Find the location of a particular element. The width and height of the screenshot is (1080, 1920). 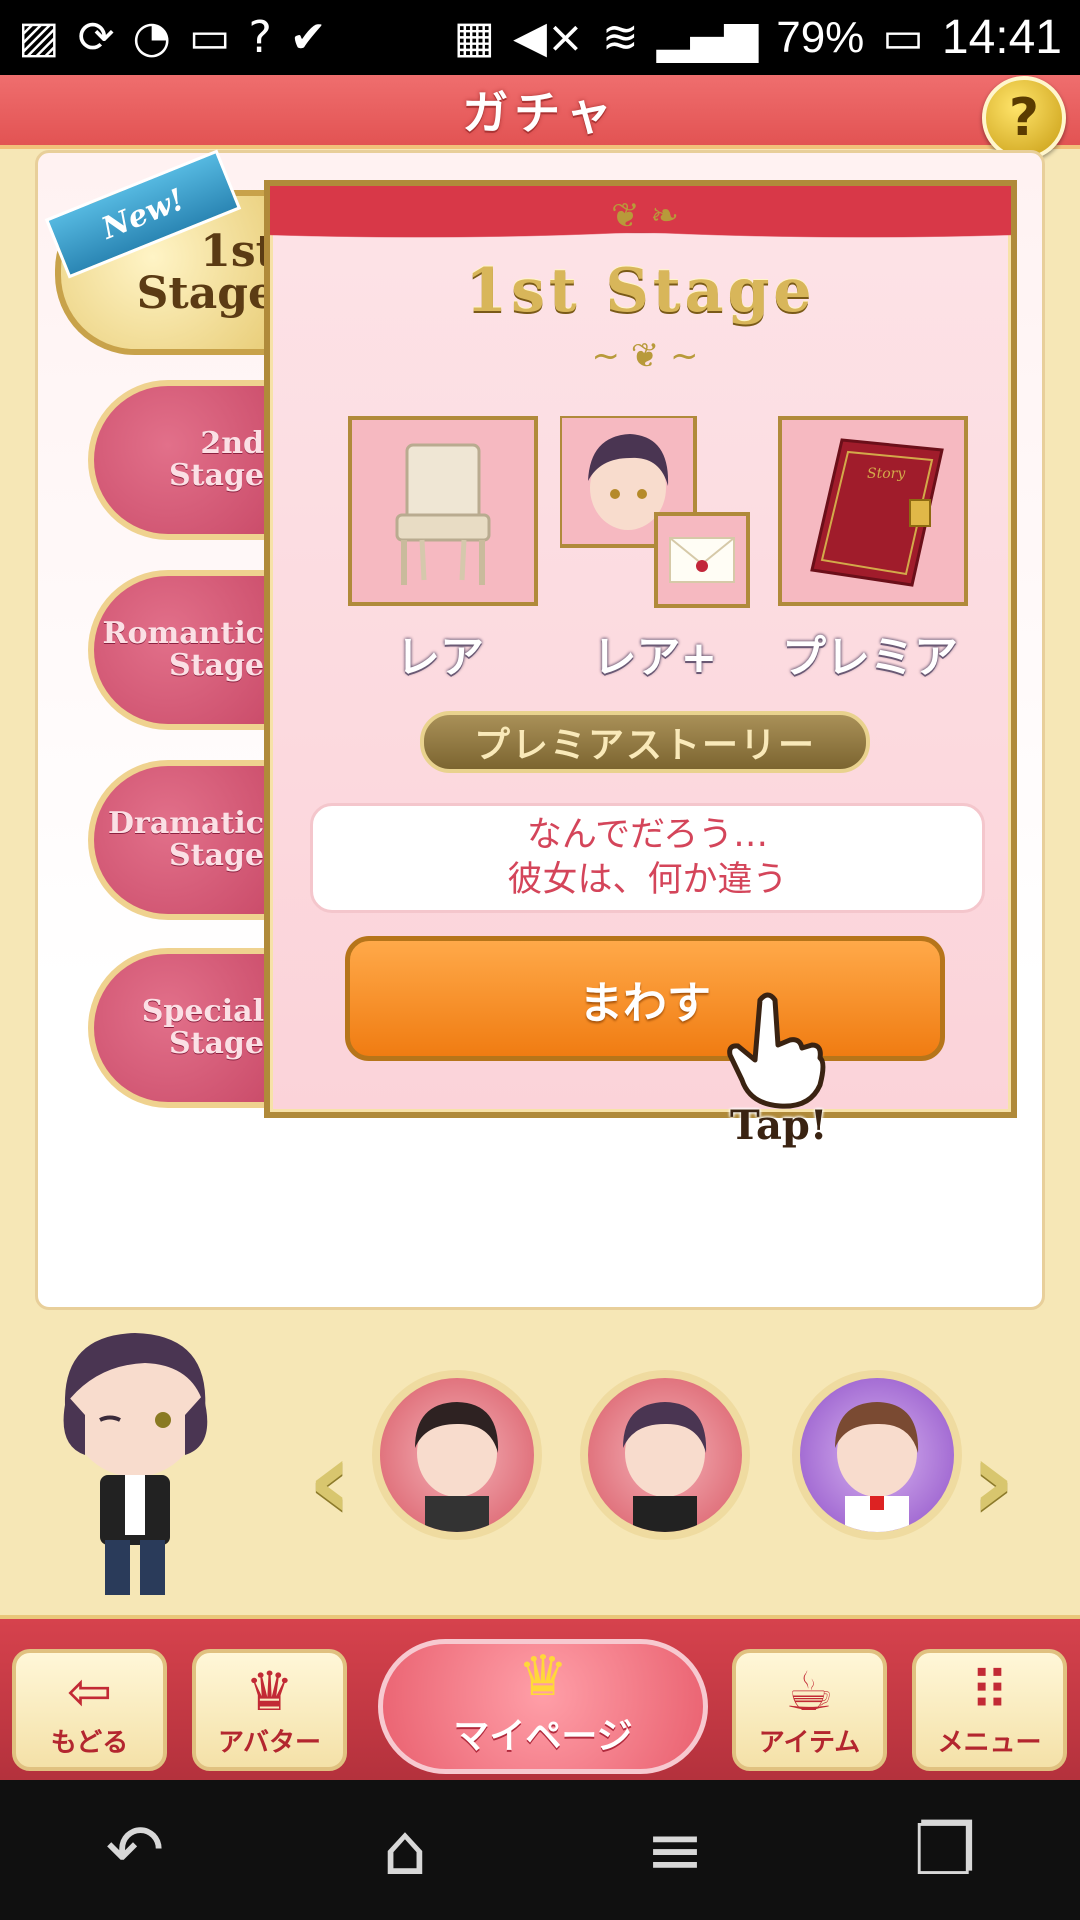

mute-icon: ◀× is located at coordinates (548, 37).